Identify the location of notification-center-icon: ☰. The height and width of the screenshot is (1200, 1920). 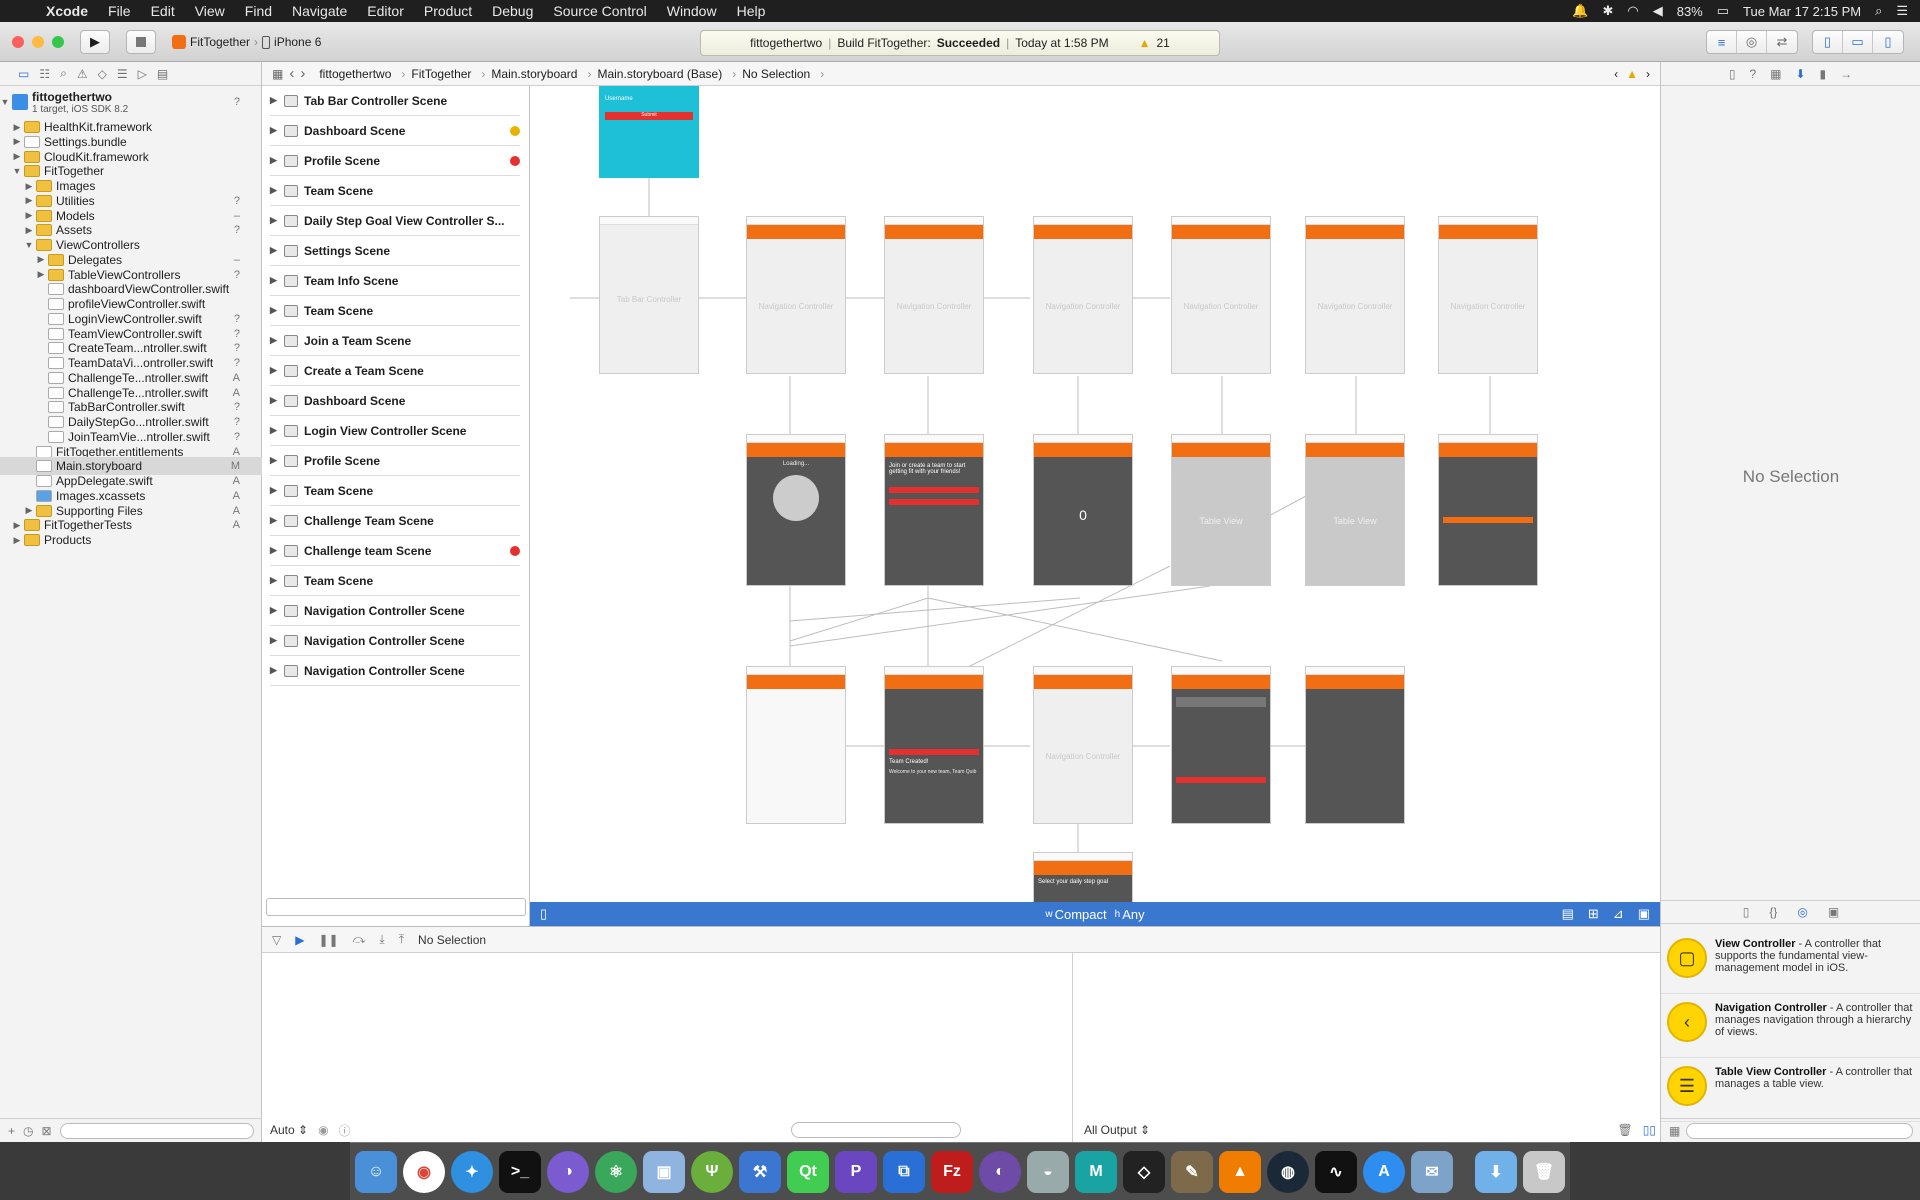
(1902, 11).